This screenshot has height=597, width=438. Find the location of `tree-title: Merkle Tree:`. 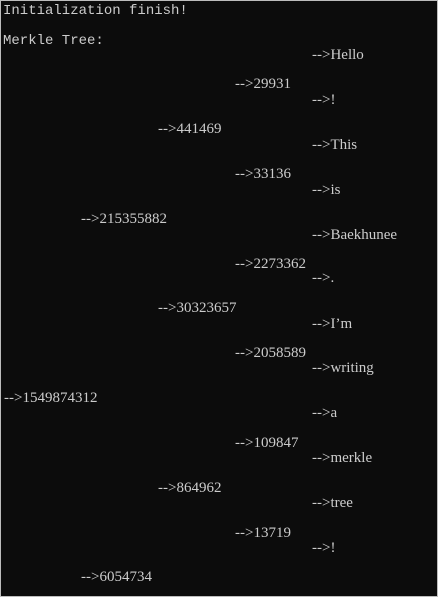

tree-title: Merkle Tree: is located at coordinates (53, 41).